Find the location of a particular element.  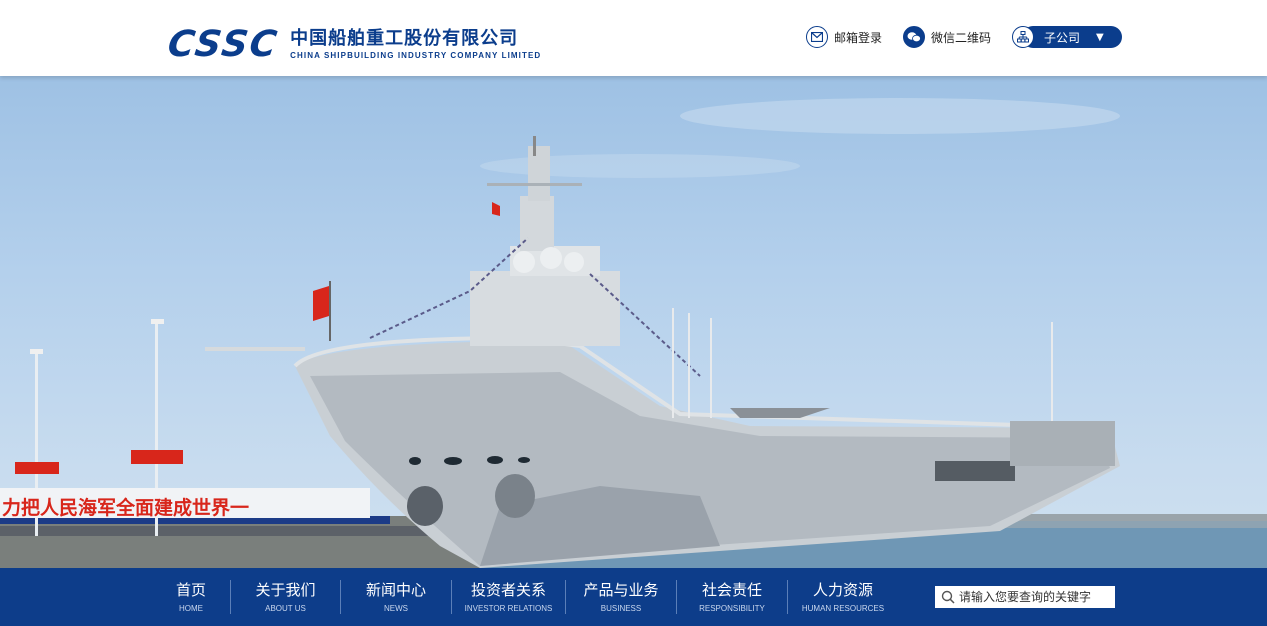

nav-sublabel: ABOUT US is located at coordinates (285, 608).